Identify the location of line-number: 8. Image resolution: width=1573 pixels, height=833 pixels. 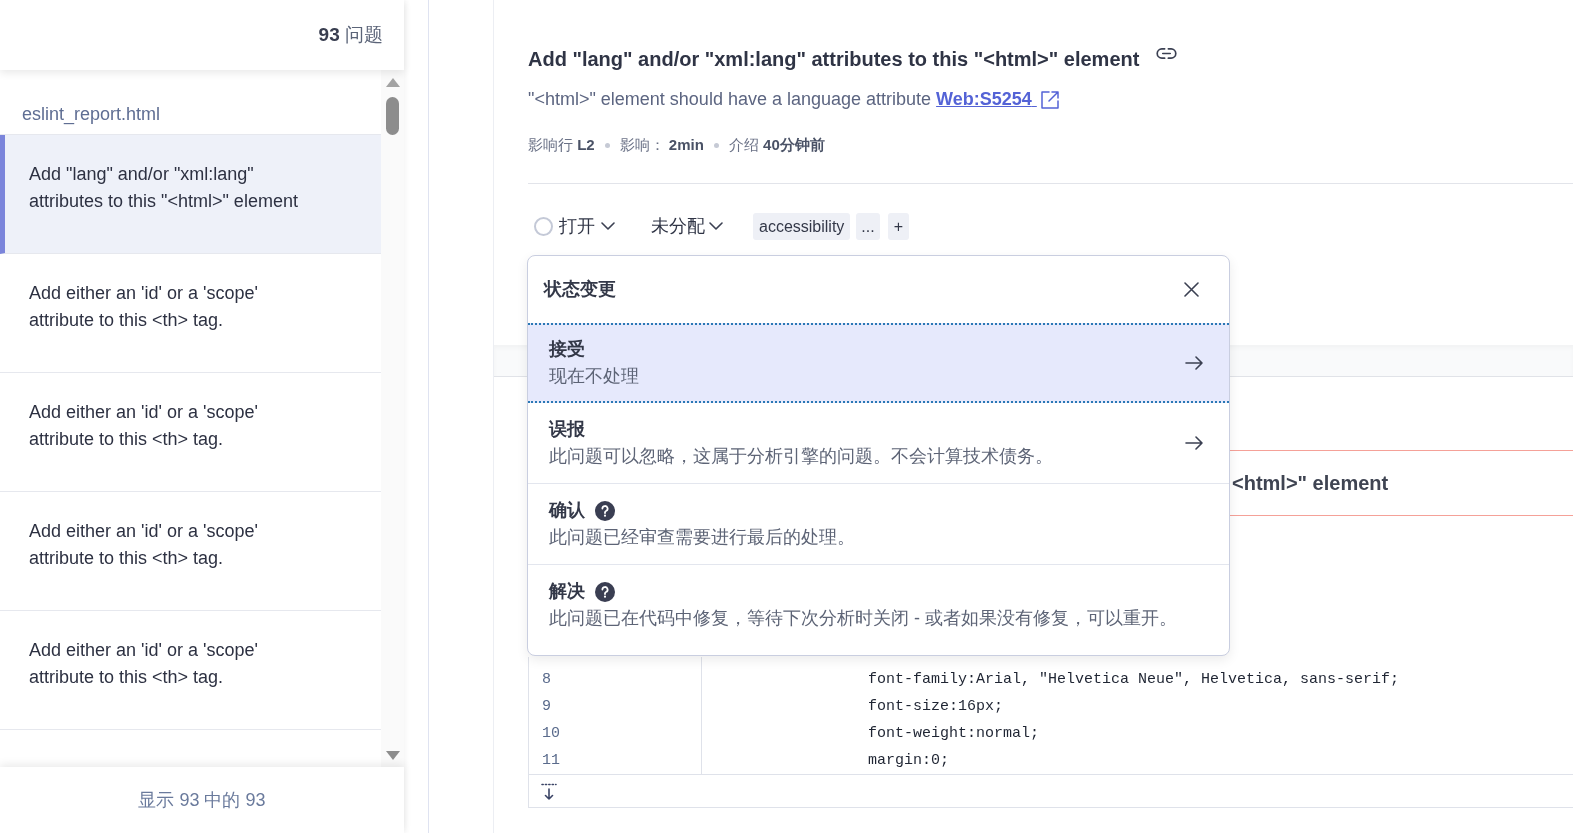
(546, 680).